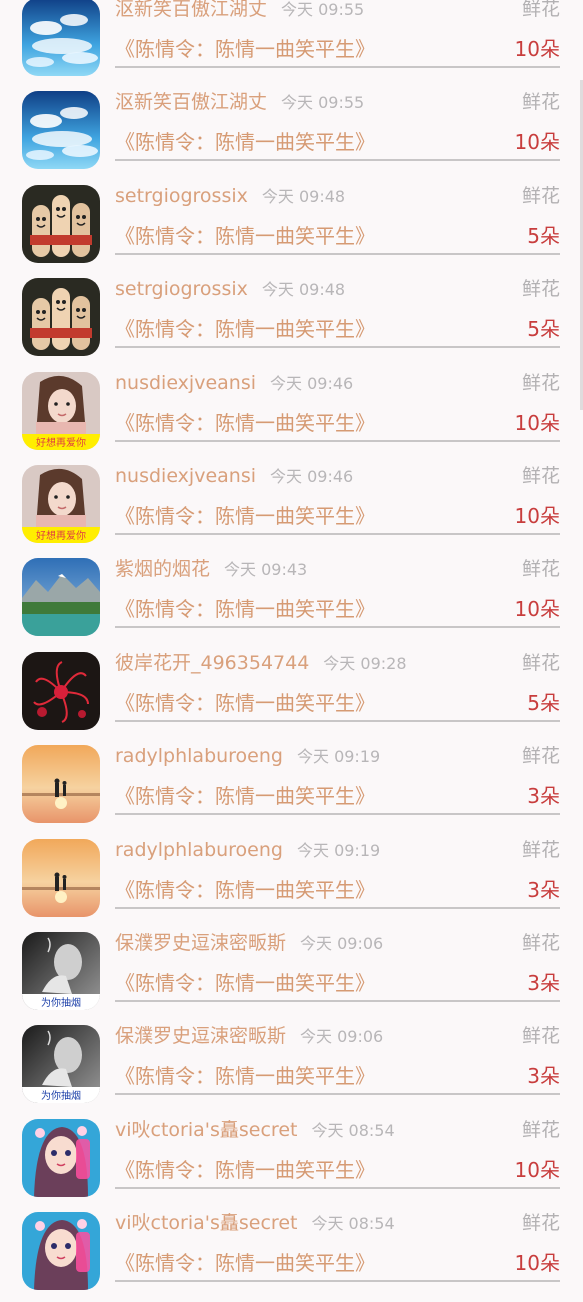  I want to click on gift-record-row: 紫烟的烟花 今天 09:43 鲜花 《陈情令：陈情一曲笑平生》 10朵, so click(291, 601).